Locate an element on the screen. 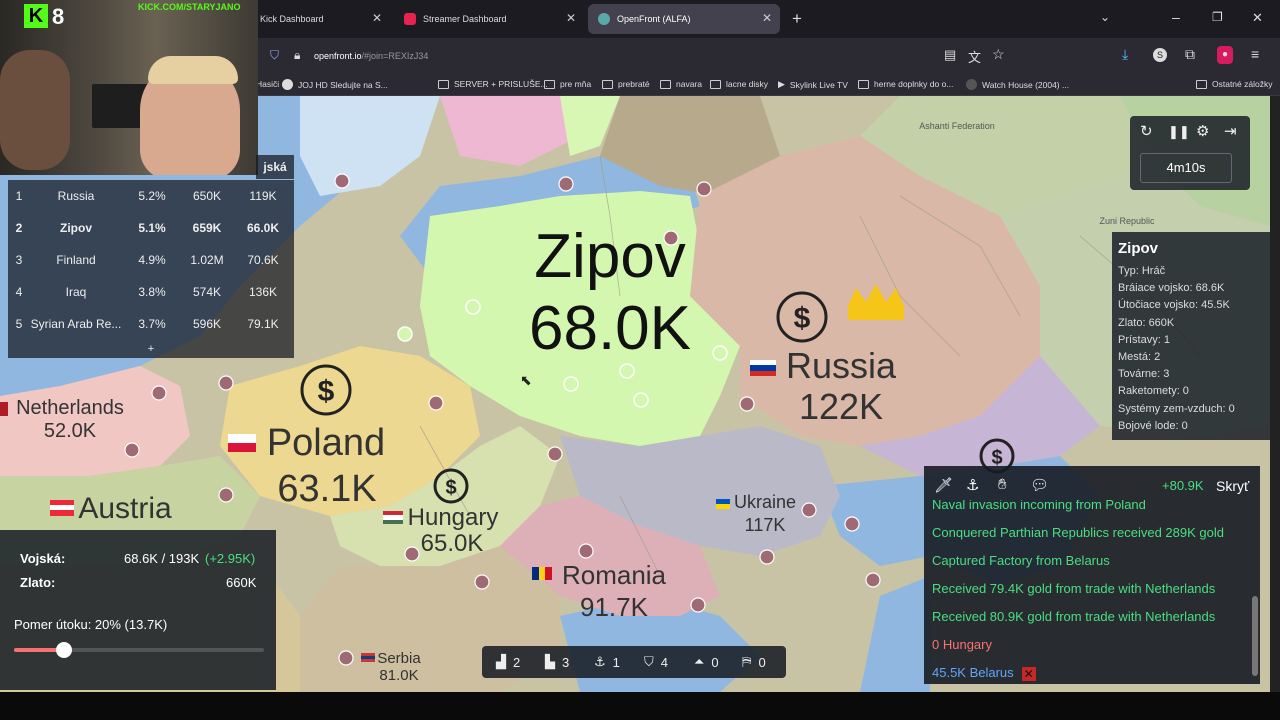 The image size is (1280, 720). alliance-filter-icon: ✋︎ is located at coordinates (1002, 484).